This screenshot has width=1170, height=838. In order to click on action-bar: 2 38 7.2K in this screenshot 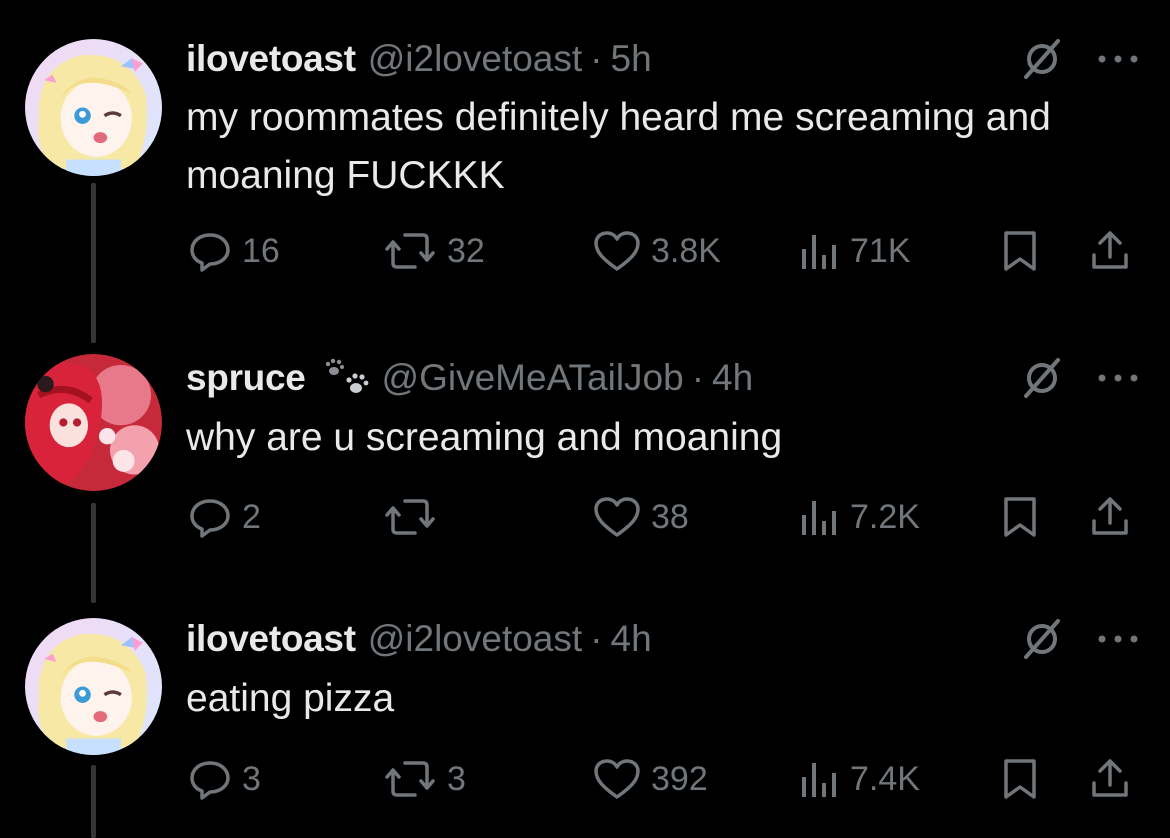, I will do `click(663, 517)`.